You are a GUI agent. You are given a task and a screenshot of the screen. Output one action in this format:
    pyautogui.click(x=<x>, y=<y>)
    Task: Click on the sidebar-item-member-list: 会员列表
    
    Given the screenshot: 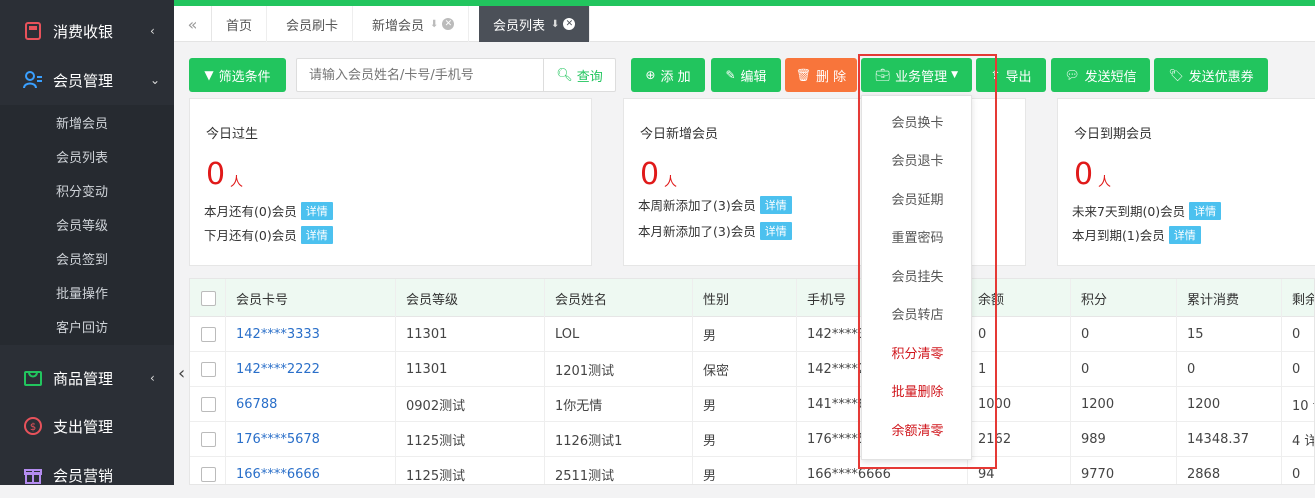 What is the action you would take?
    pyautogui.click(x=87, y=156)
    